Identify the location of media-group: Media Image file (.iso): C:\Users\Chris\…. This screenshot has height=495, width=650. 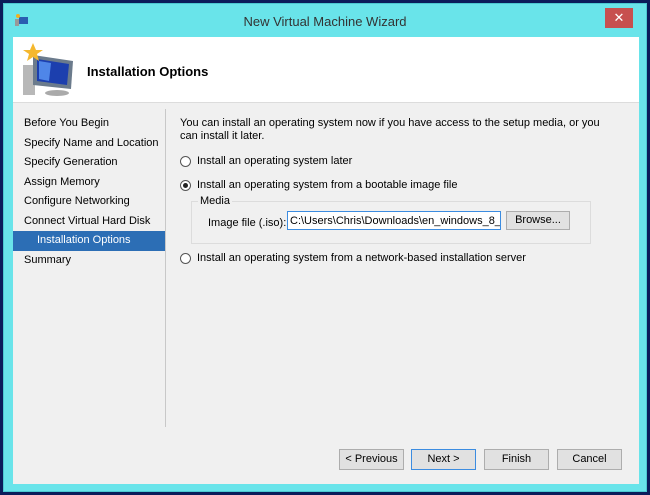
(391, 219).